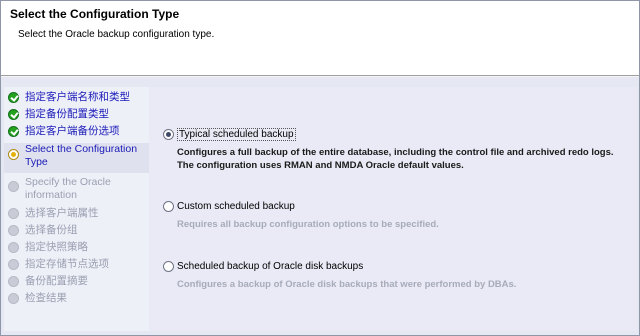  I want to click on step-label: Specify the Oracle information, so click(68, 188).